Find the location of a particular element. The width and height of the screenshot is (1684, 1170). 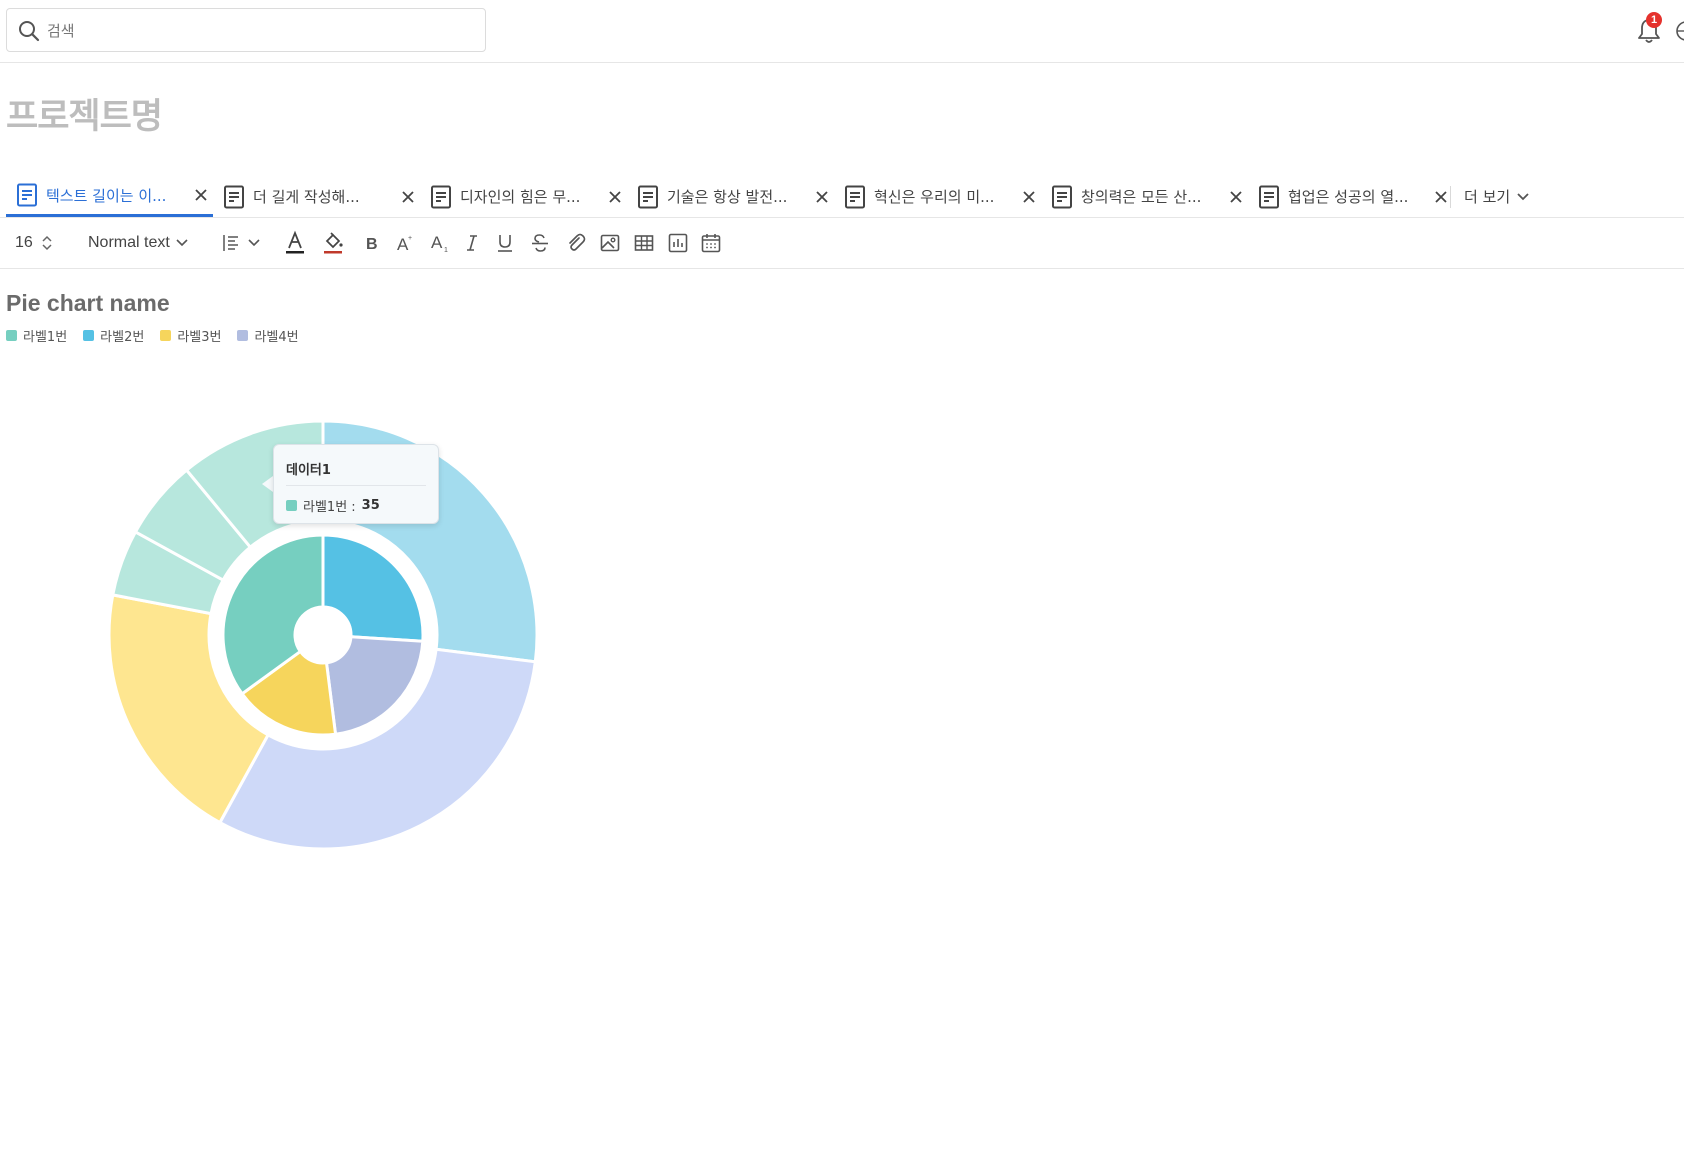

underline-button is located at coordinates (505, 243).